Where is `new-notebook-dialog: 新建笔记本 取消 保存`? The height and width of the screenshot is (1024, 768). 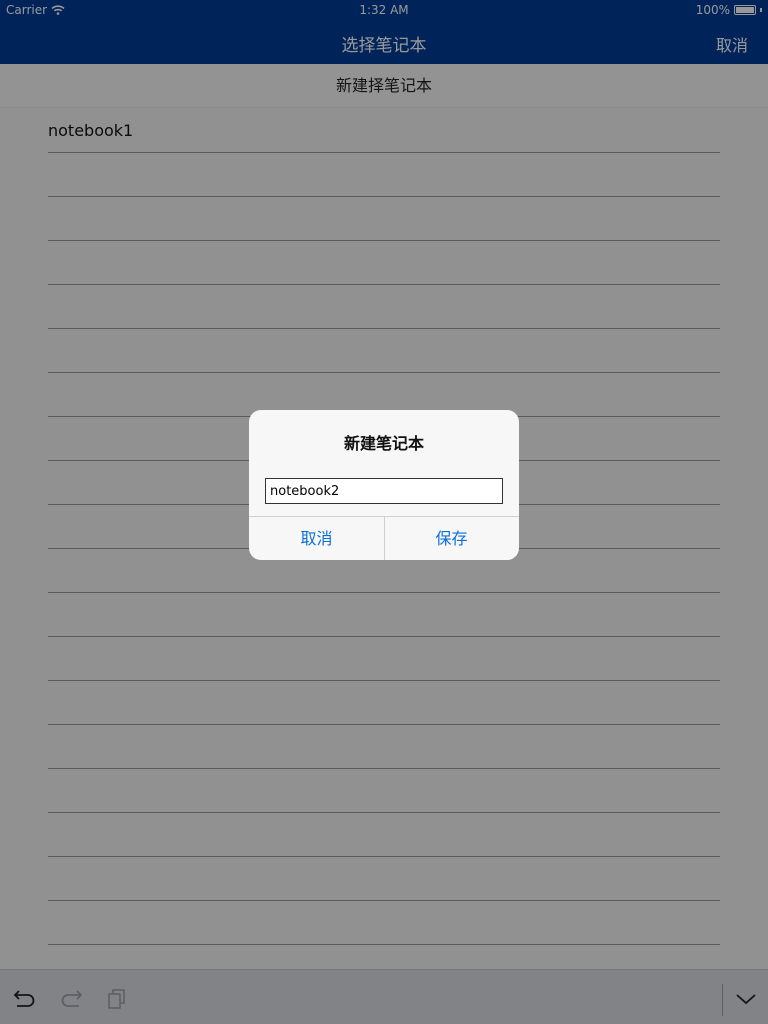
new-notebook-dialog: 新建笔记本 取消 保存 is located at coordinates (384, 485).